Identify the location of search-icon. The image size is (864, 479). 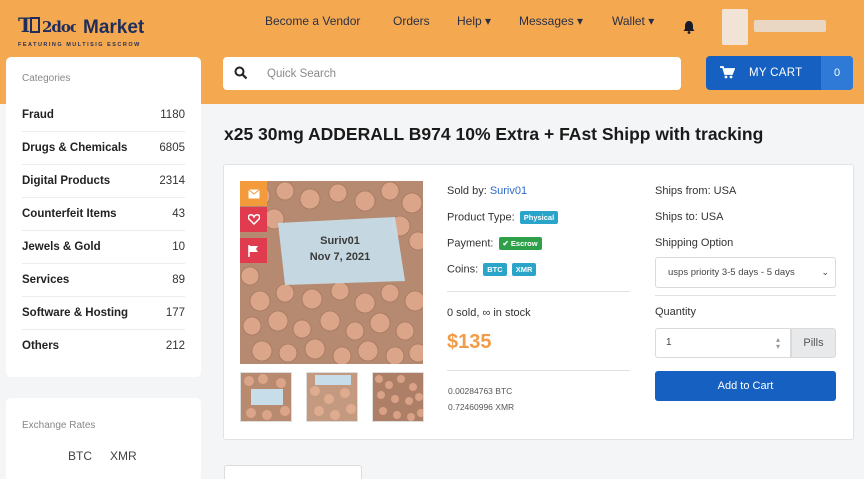
(241, 73).